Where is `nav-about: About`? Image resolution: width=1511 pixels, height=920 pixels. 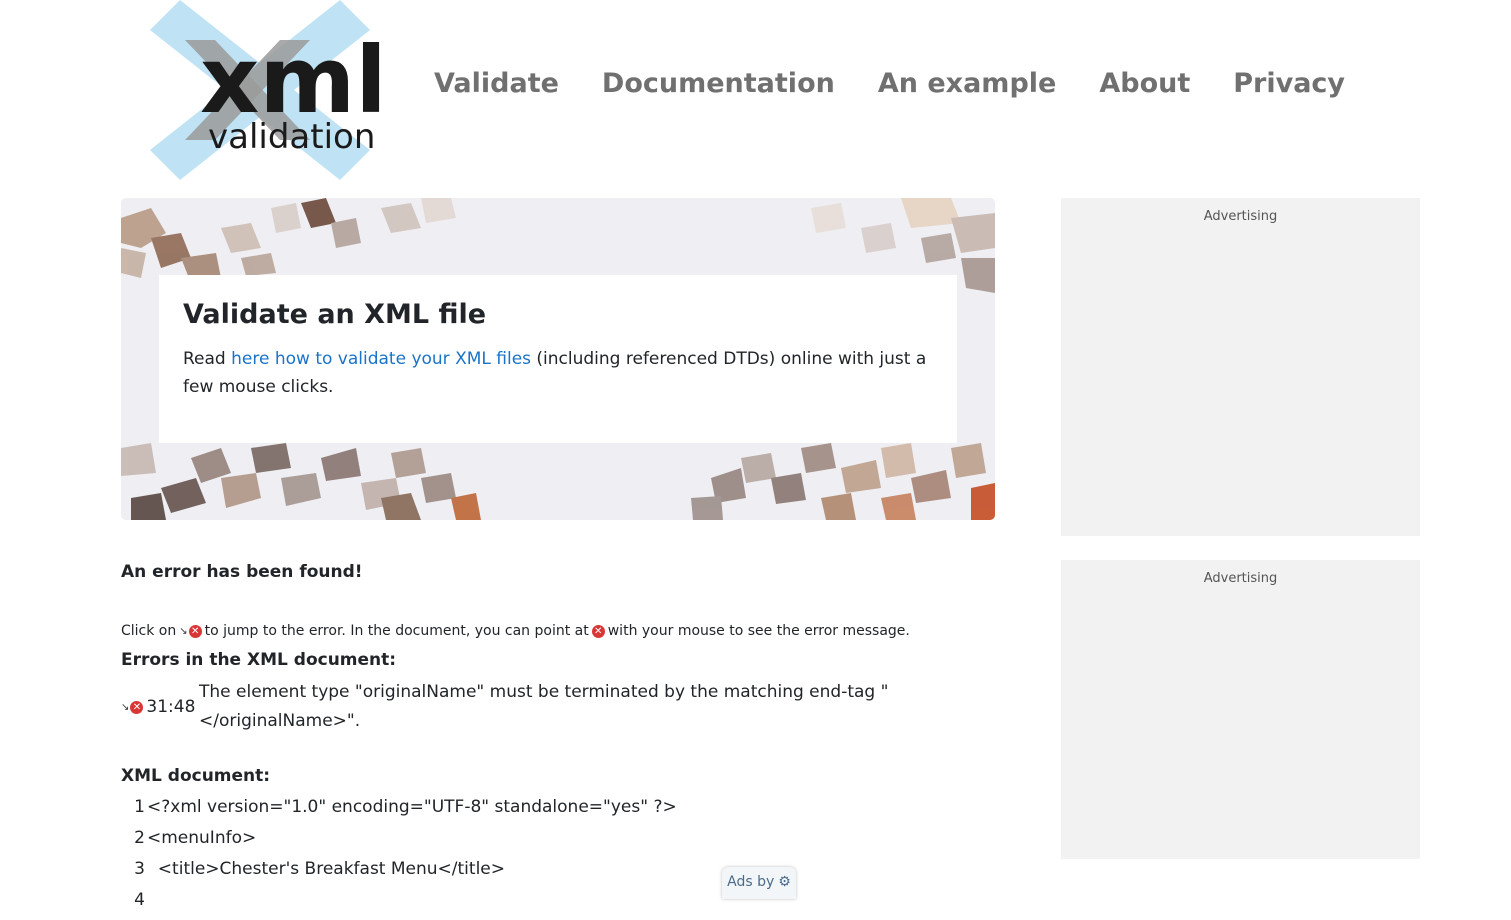
nav-about: About is located at coordinates (1144, 83).